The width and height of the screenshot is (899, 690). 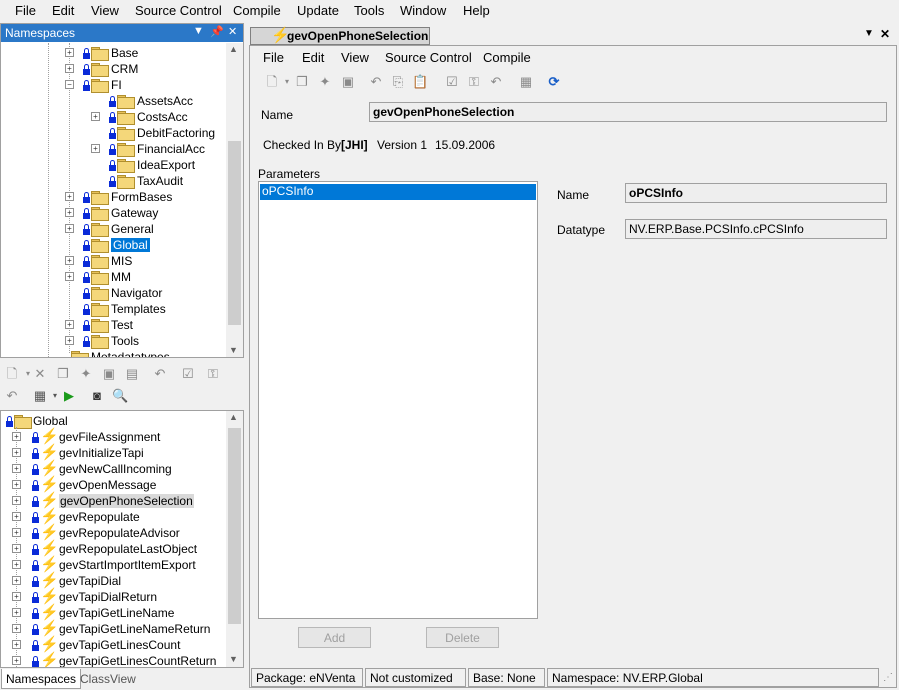 What do you see at coordinates (113, 421) in the screenshot?
I see `global-root-item: Global` at bounding box center [113, 421].